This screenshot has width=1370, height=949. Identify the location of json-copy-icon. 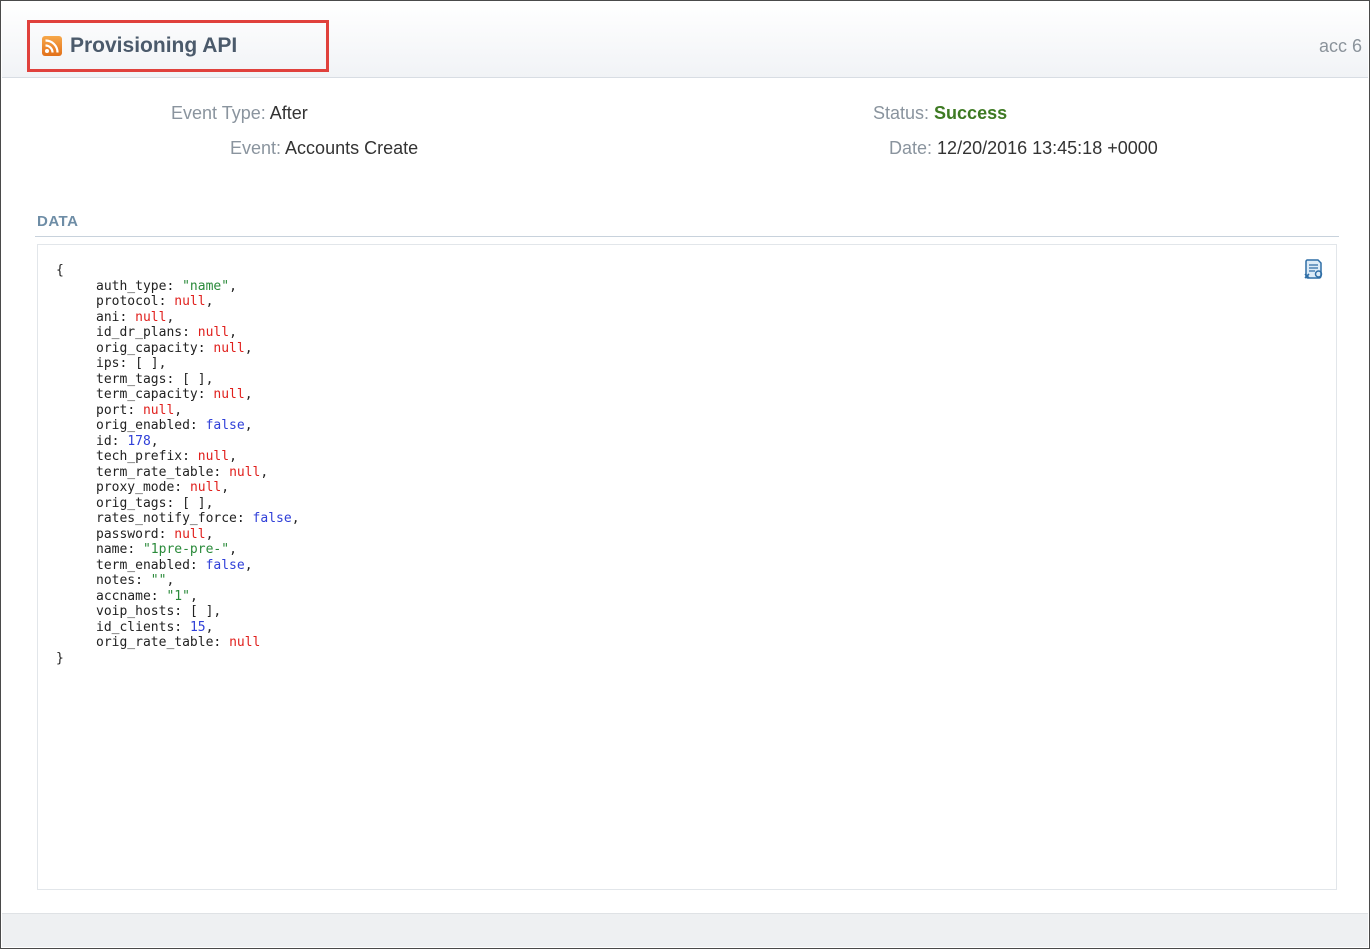
(1314, 269).